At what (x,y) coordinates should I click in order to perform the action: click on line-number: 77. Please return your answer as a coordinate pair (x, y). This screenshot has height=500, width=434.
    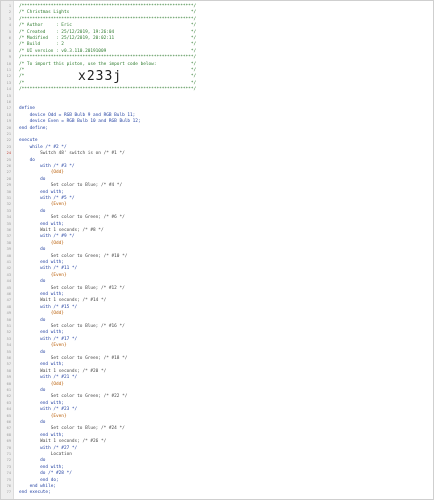
    Looking at the image, I should click on (8, 492).